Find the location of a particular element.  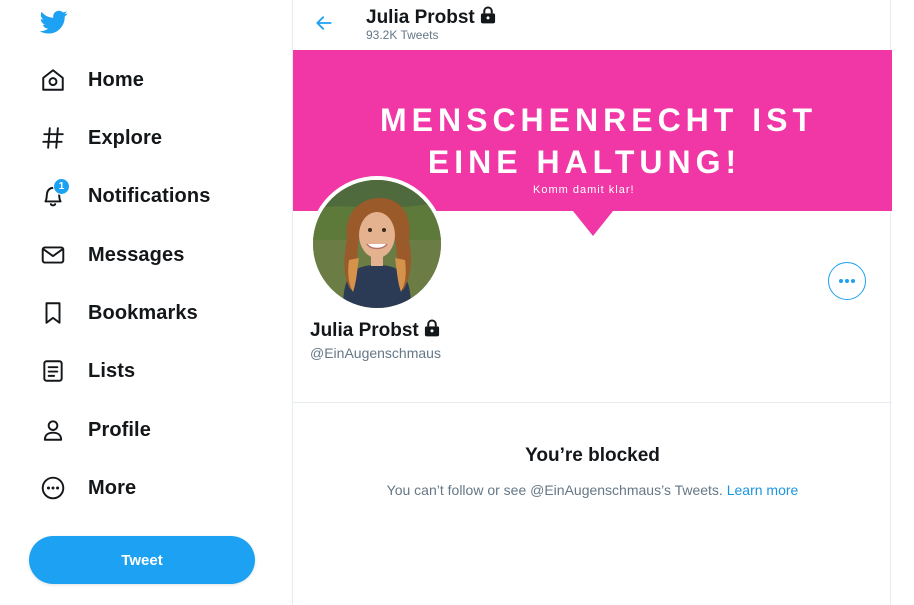

tweet-count: 93.2K Tweets is located at coordinates (402, 35).